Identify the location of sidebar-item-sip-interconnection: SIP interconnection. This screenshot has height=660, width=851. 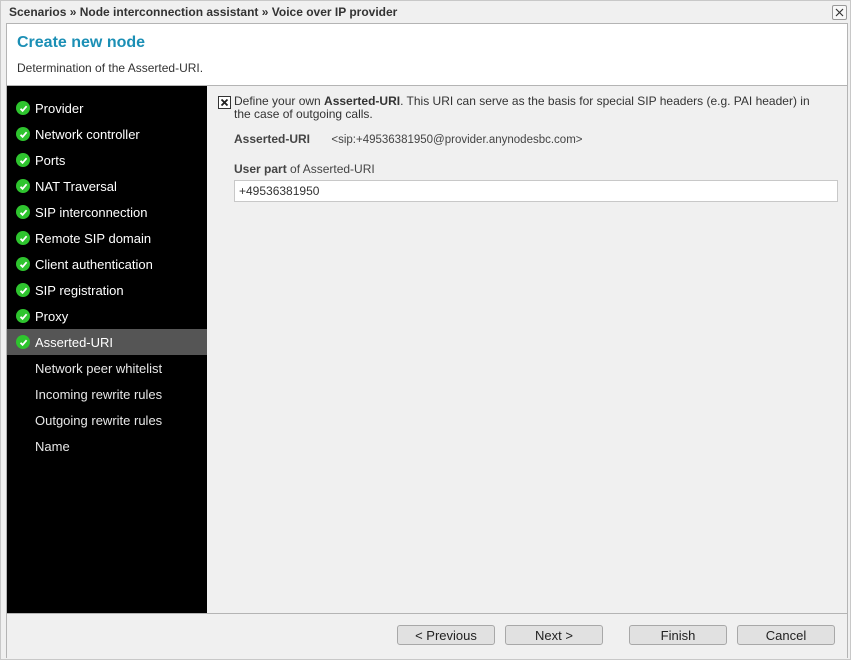
(107, 212).